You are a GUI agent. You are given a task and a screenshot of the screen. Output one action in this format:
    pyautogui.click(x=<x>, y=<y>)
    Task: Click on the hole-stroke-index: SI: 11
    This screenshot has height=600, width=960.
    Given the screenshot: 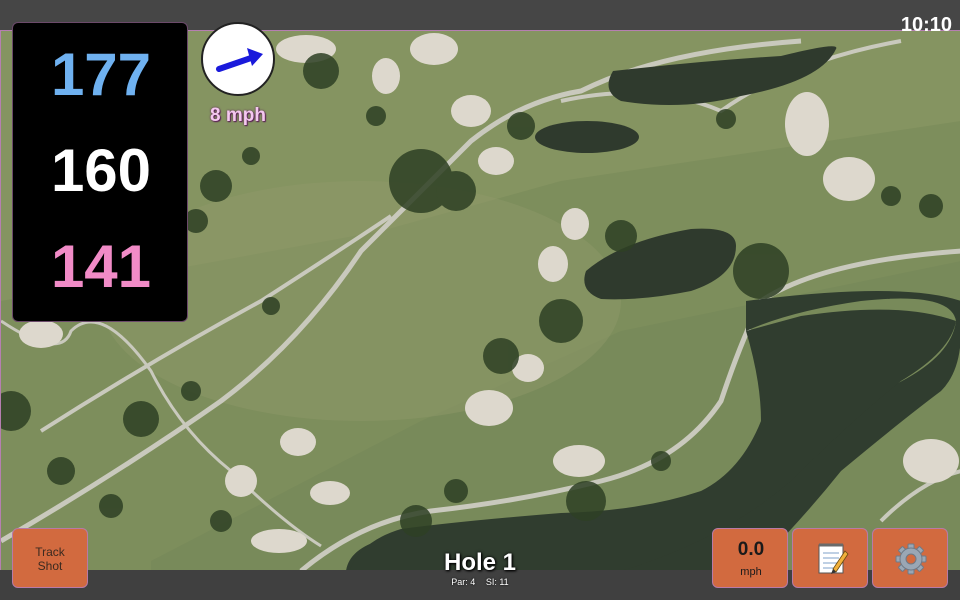 What is the action you would take?
    pyautogui.click(x=497, y=582)
    